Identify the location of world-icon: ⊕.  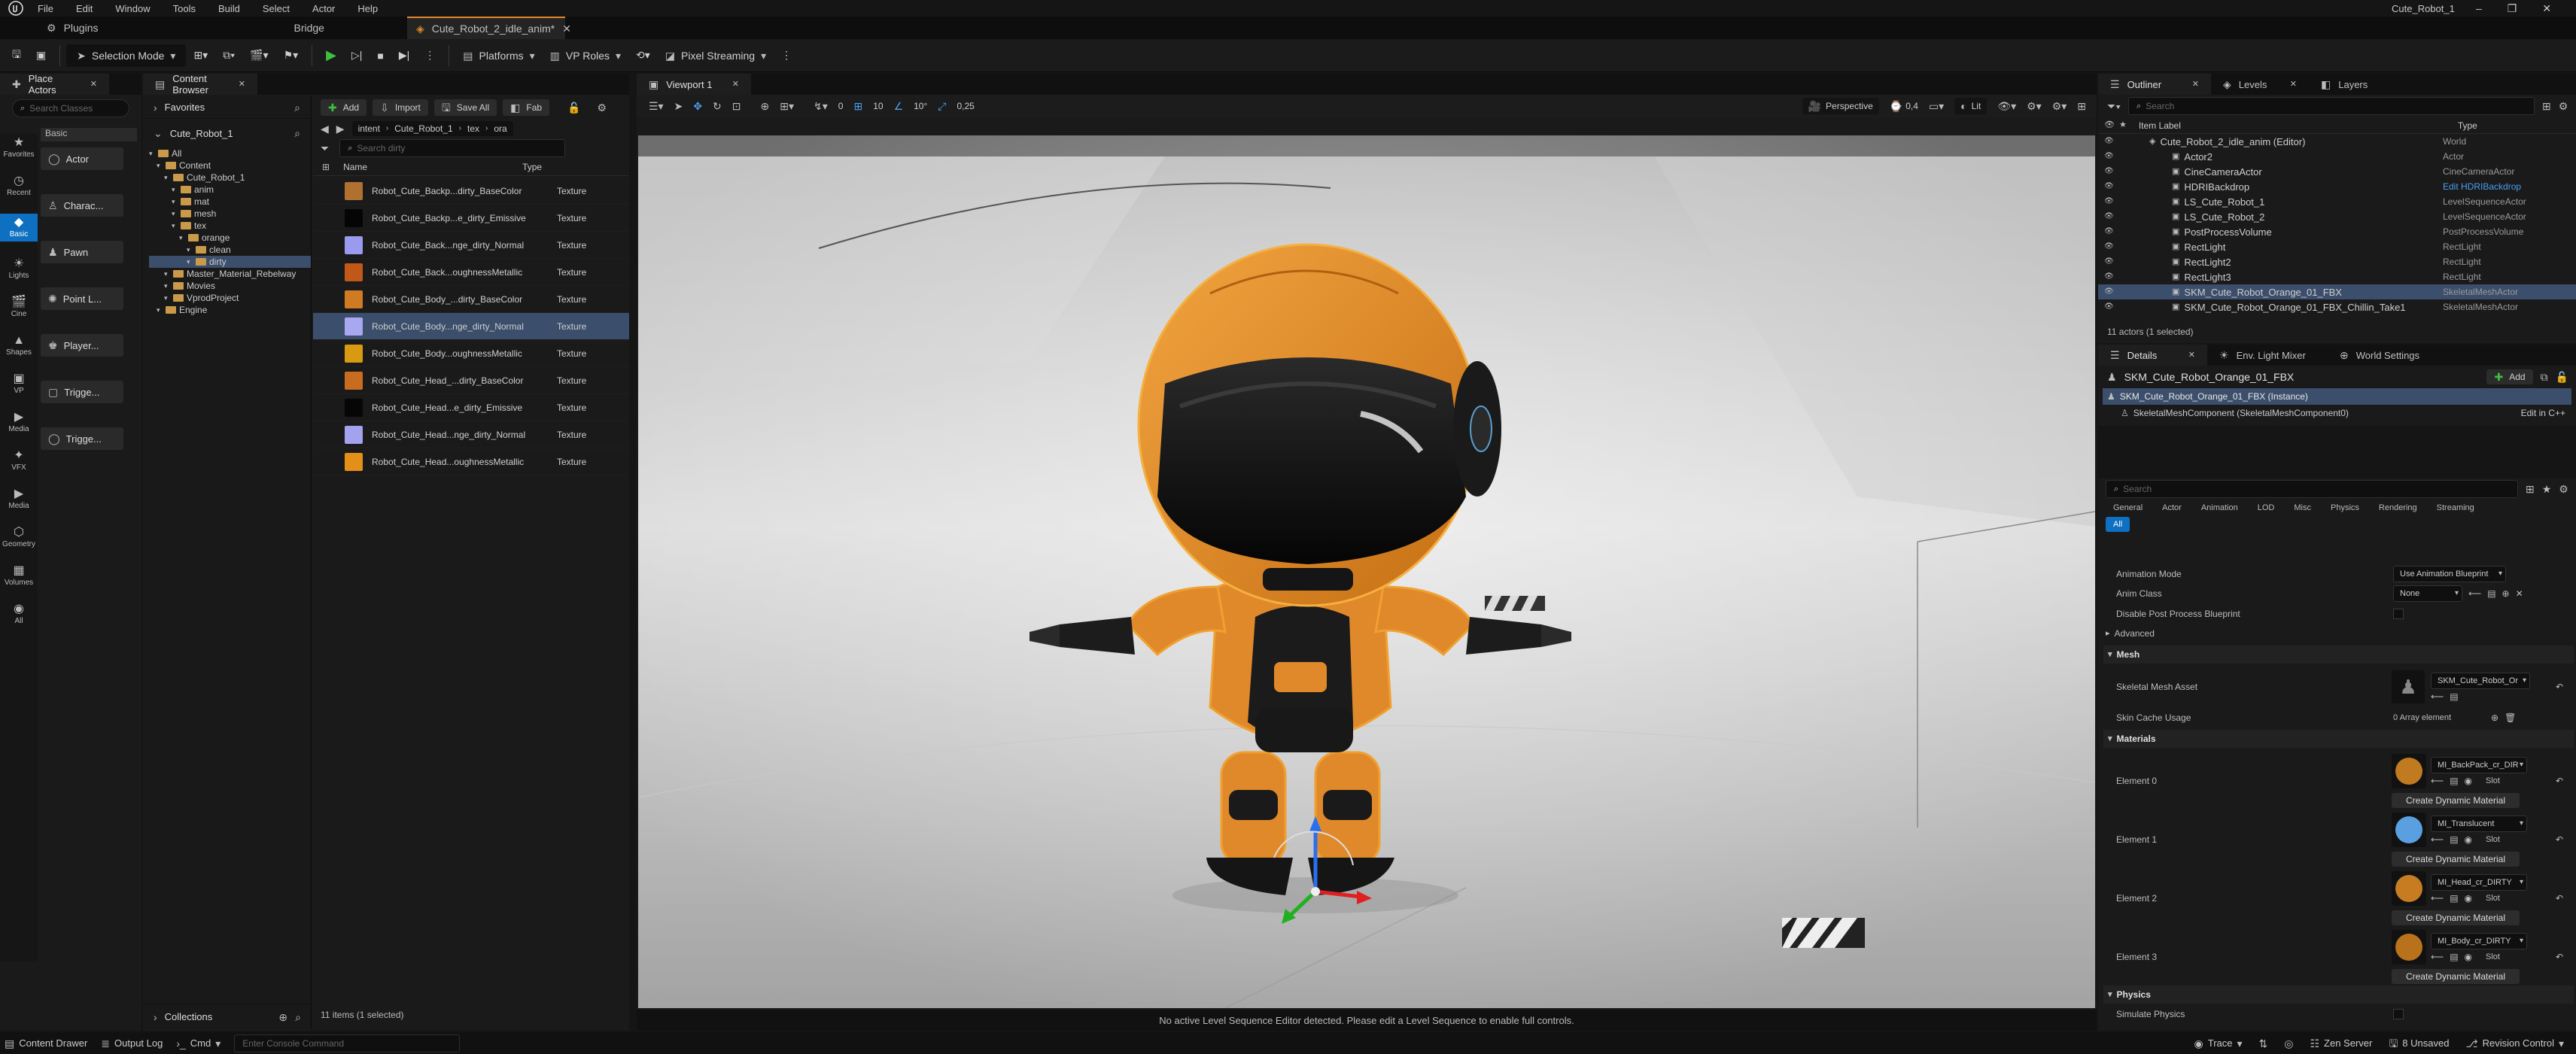
(765, 106).